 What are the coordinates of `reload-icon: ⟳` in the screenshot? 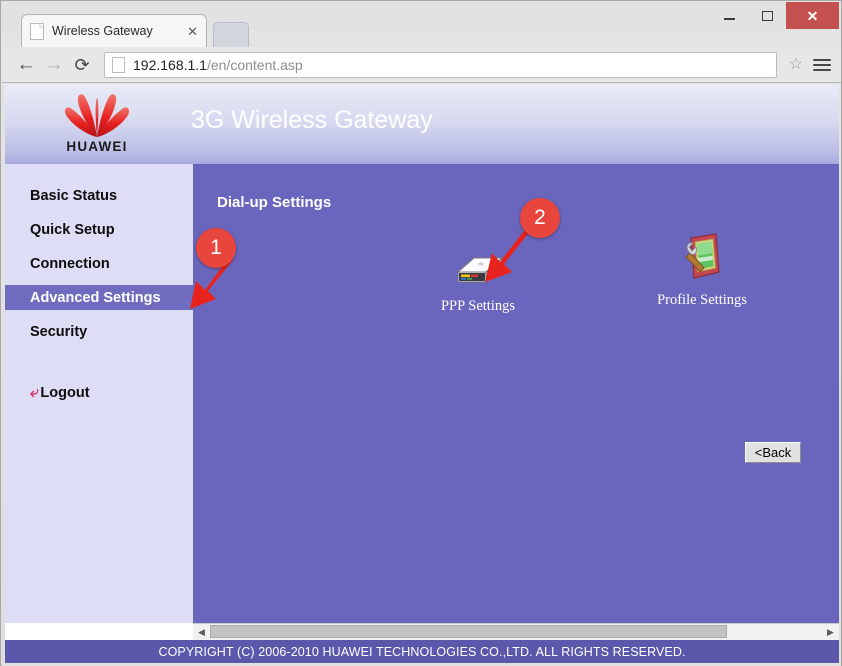 It's located at (82, 65).